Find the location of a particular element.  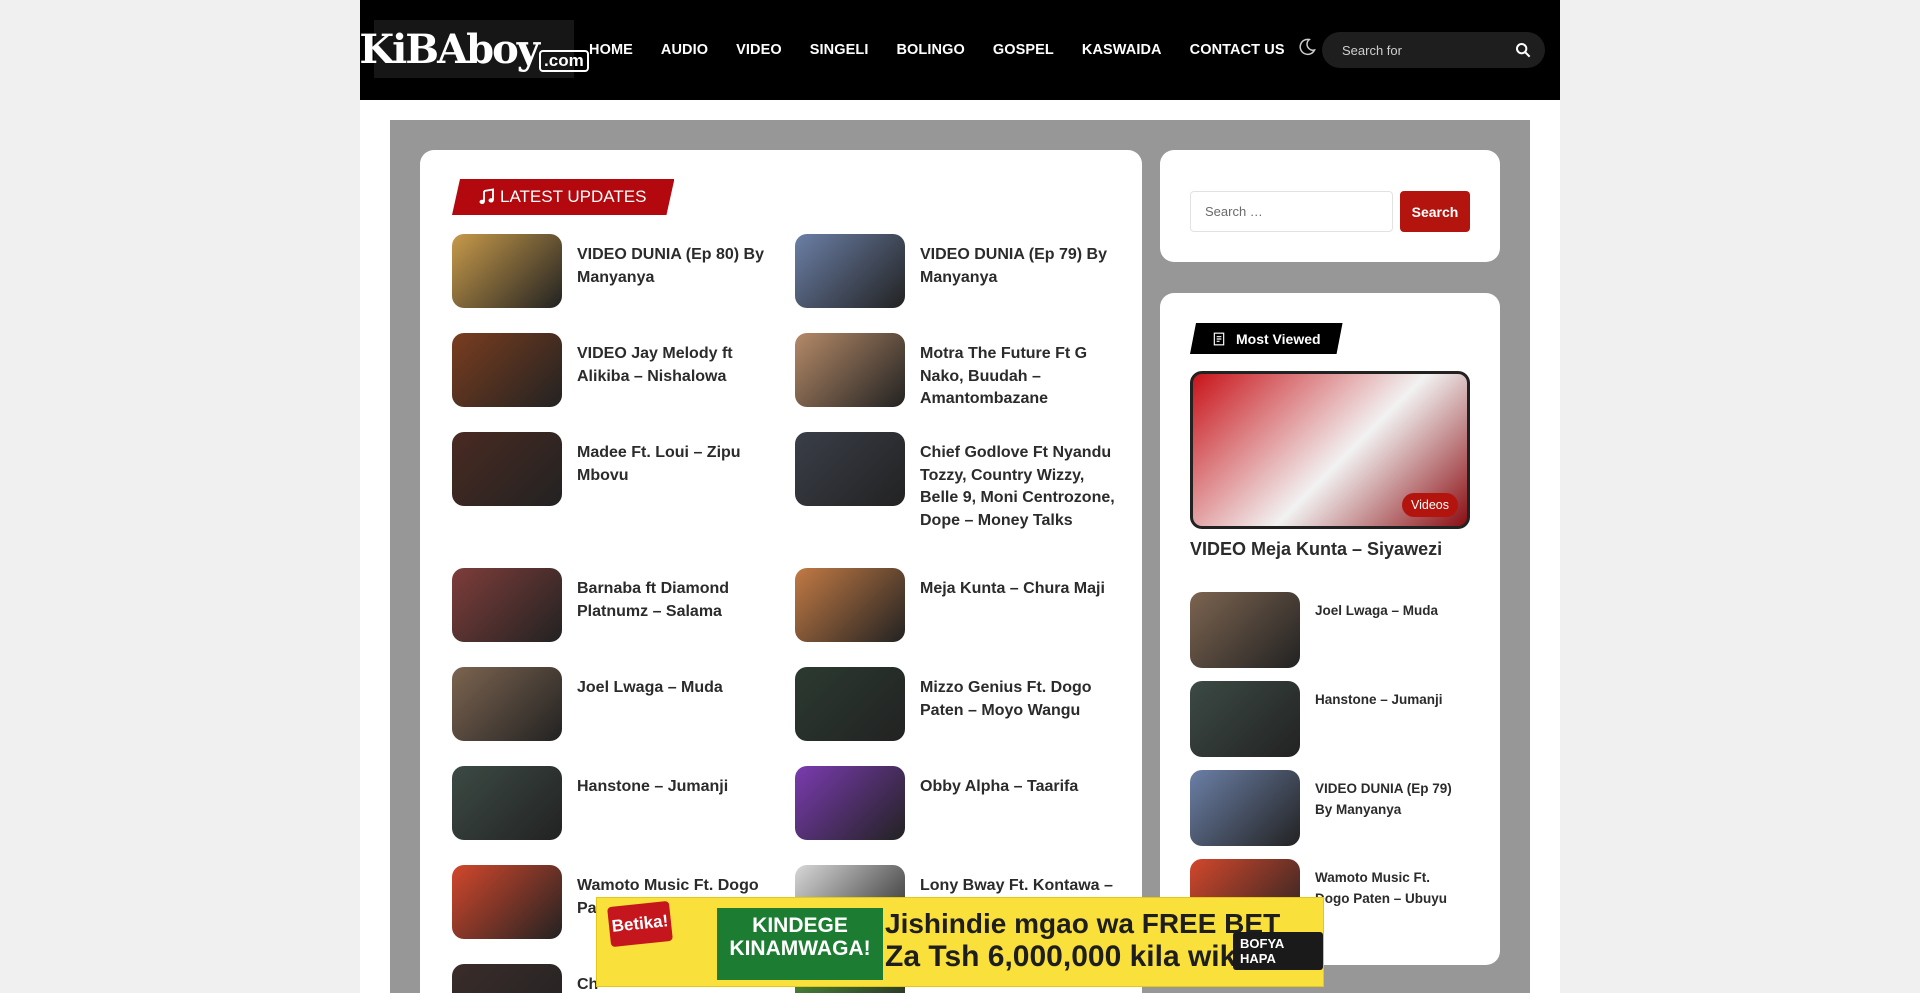

post-title: Meja Kunta – Chura Maji is located at coordinates (1017, 589).